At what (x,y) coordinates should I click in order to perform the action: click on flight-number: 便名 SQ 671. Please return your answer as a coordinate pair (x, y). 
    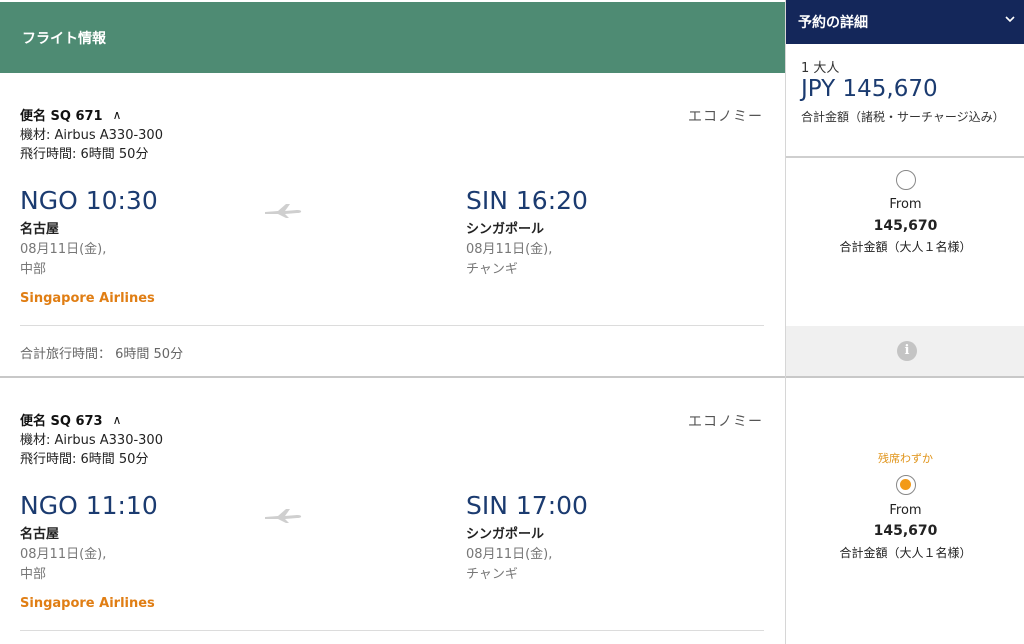
    Looking at the image, I should click on (61, 116).